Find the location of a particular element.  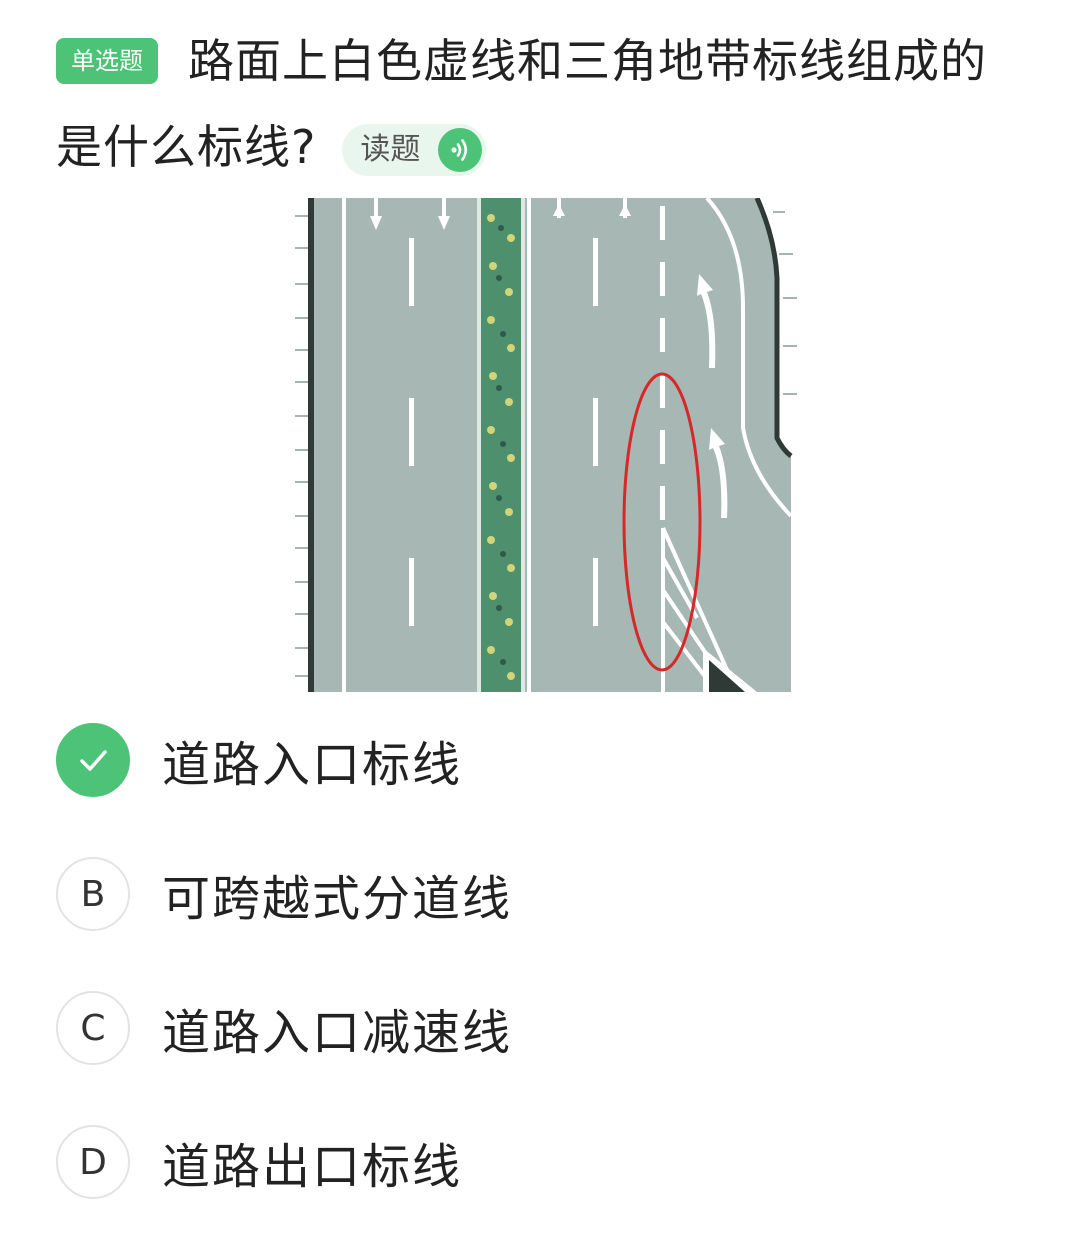

option-c: C 道路入口减速线 is located at coordinates (506, 1028).